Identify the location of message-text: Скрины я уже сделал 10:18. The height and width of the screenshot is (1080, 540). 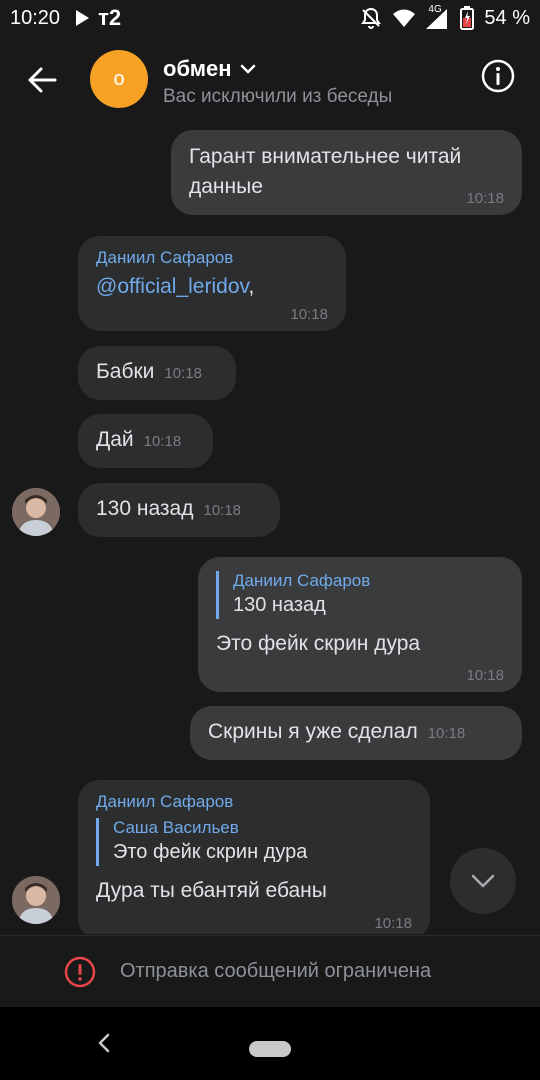
(356, 733).